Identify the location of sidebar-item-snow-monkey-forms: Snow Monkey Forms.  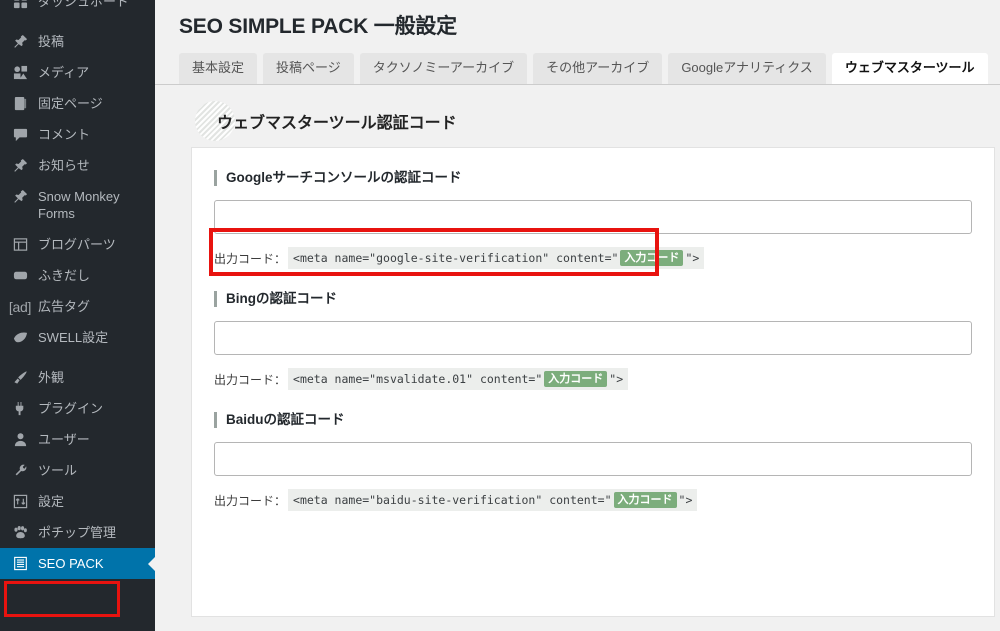
(77, 205).